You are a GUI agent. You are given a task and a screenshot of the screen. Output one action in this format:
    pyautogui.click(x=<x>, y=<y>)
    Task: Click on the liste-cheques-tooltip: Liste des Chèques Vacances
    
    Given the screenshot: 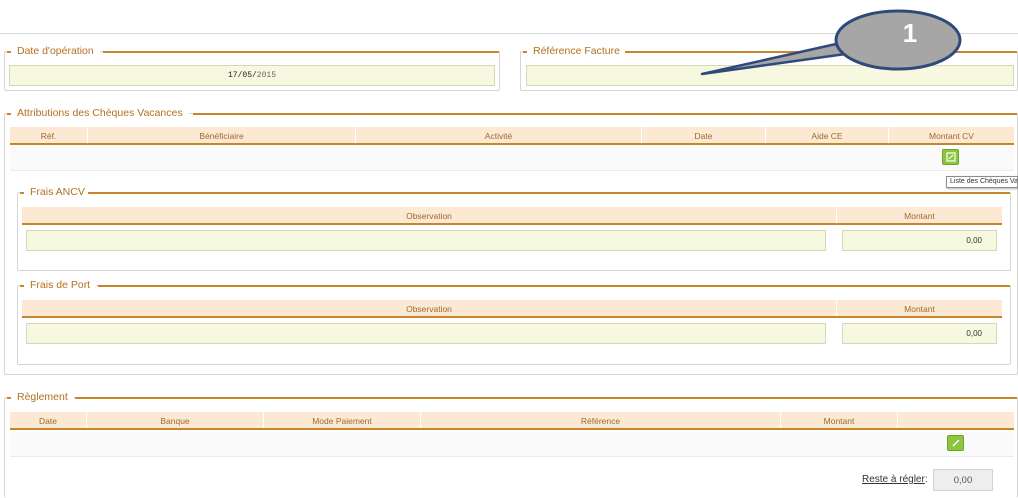 What is the action you would take?
    pyautogui.click(x=982, y=182)
    